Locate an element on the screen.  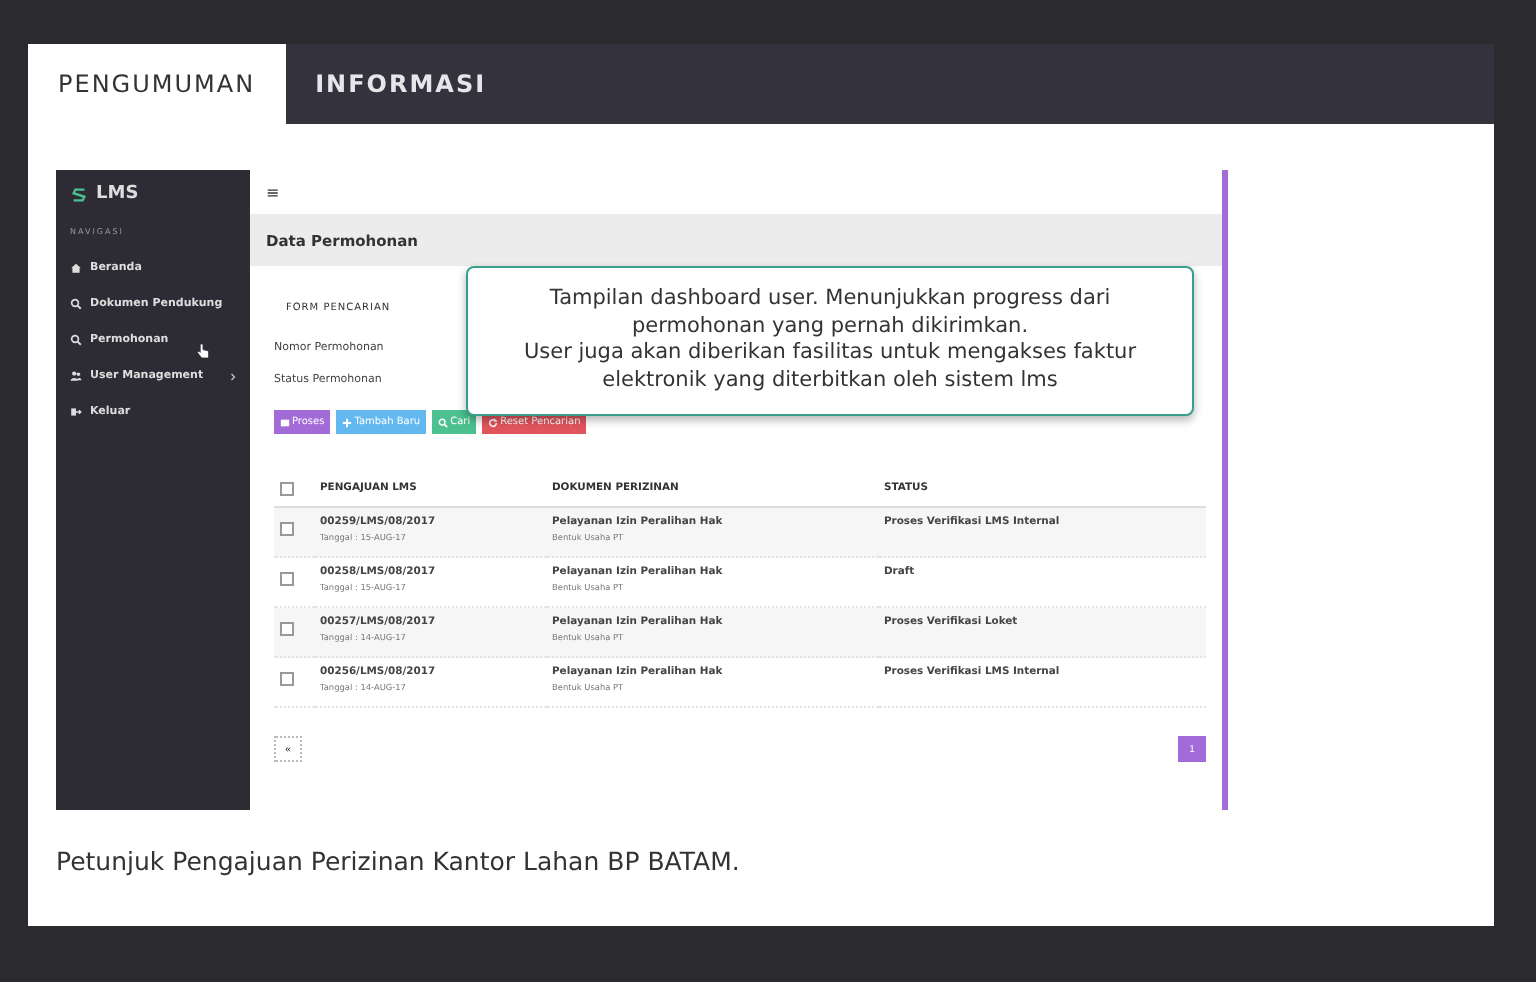
menu-icon: ≡ is located at coordinates (273, 192).